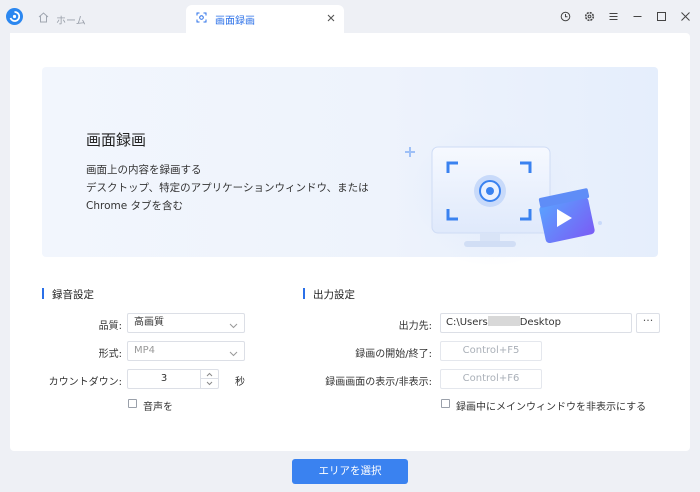 This screenshot has height=492, width=700. I want to click on start-stop-label: 録画の開始/終了:, so click(393, 354).